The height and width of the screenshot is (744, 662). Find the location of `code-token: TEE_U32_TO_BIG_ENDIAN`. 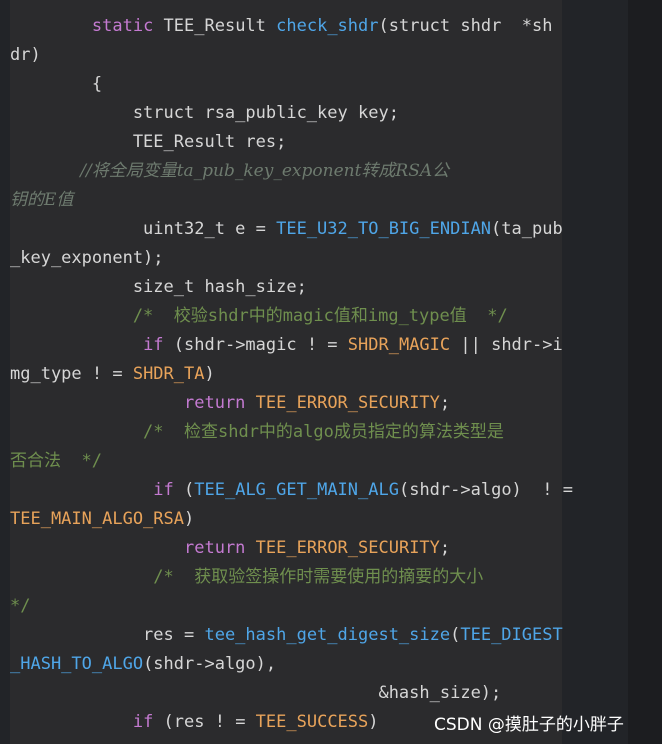

code-token: TEE_U32_TO_BIG_ENDIAN is located at coordinates (384, 229).